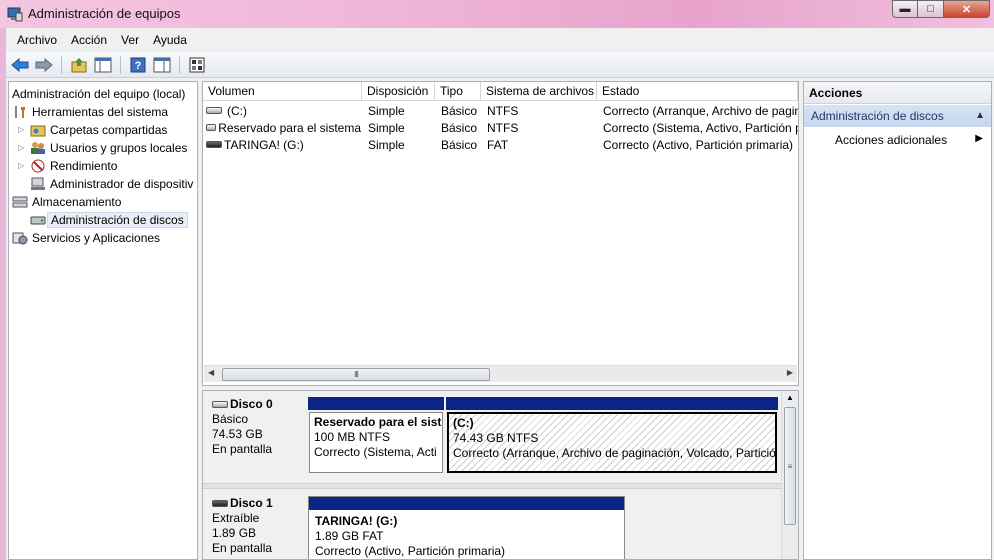 Image resolution: width=994 pixels, height=560 pixels. I want to click on close-icon: ✕, so click(966, 9).